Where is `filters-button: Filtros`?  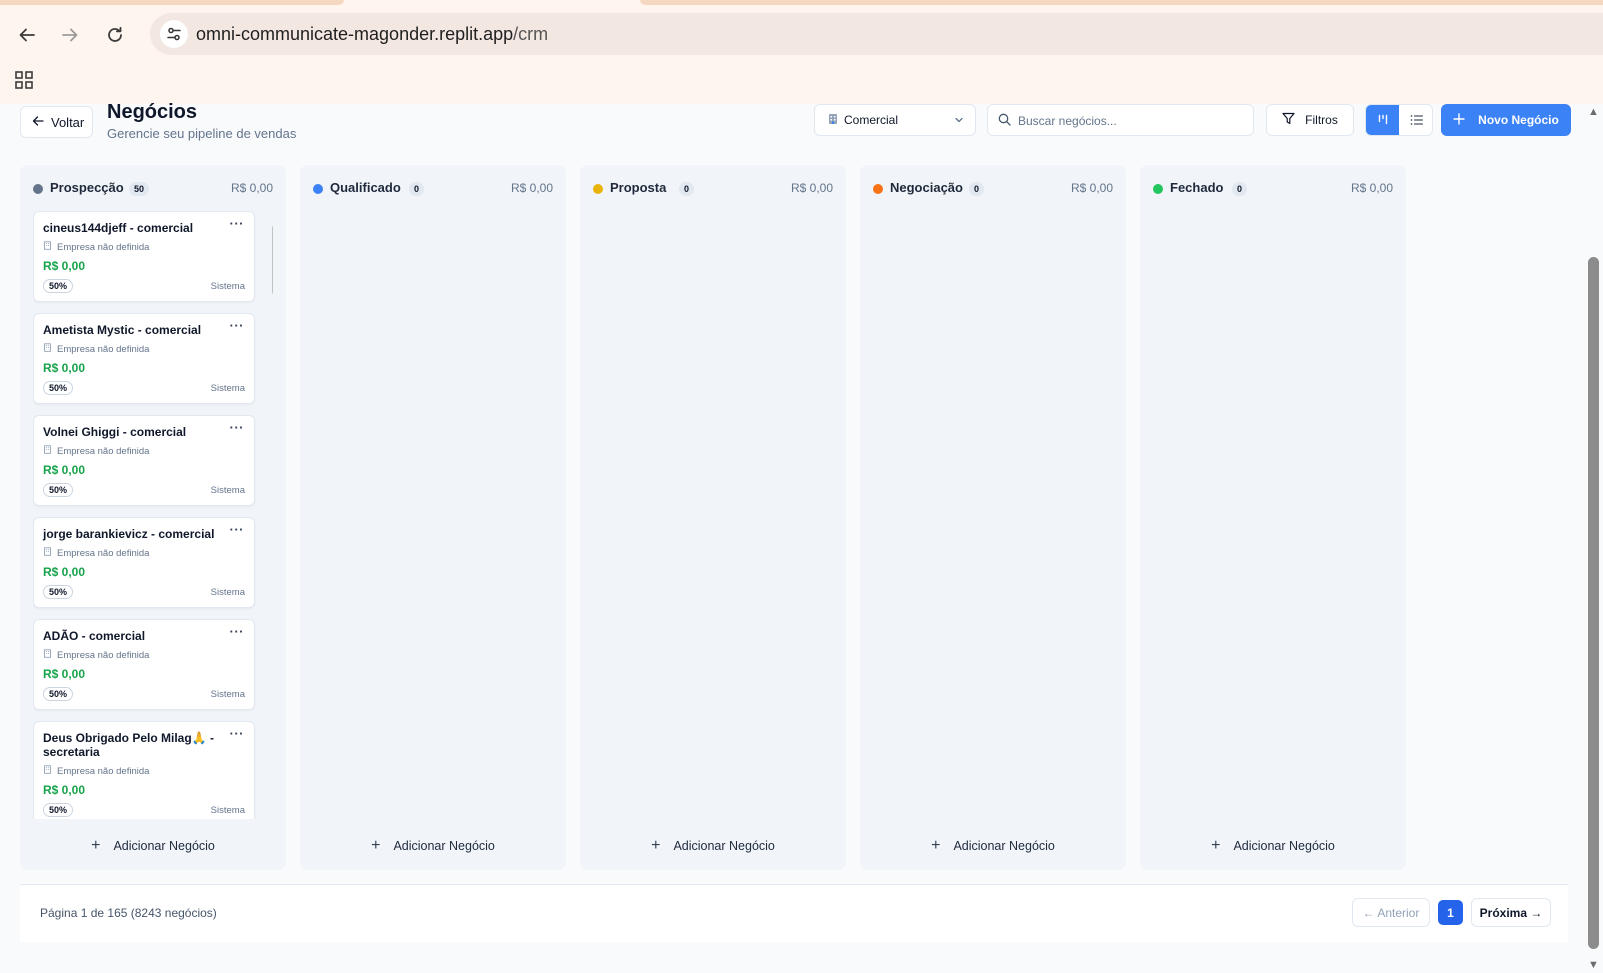
filters-button: Filtros is located at coordinates (1310, 120).